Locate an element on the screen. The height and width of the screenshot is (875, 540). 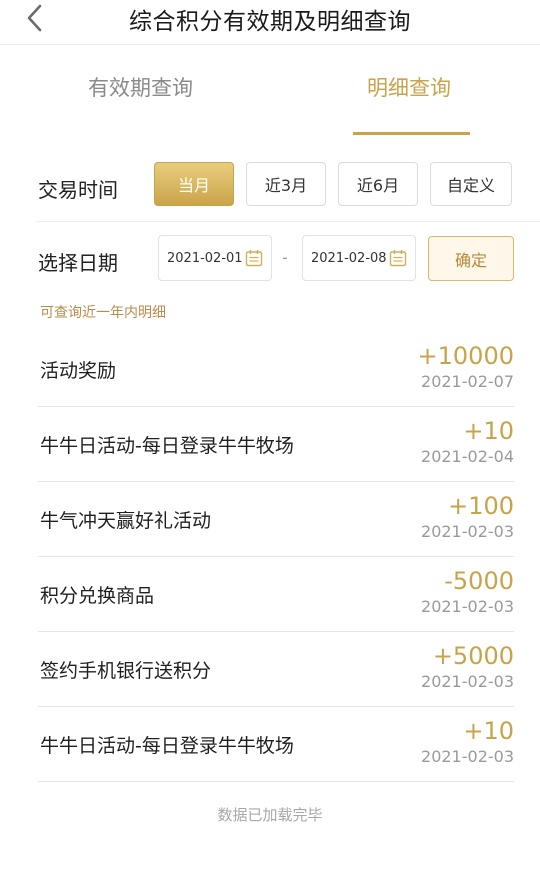
list-item: 牛牛日活动-每日登录牛牛牧场 +10 2021-02-03 is located at coordinates (276, 744).